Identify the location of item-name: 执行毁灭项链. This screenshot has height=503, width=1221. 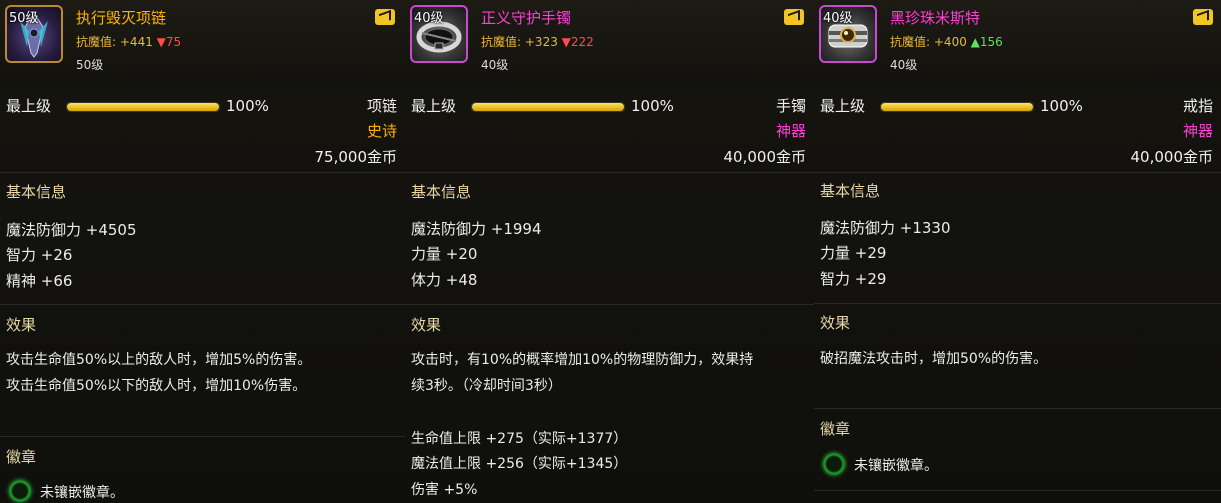
(121, 18).